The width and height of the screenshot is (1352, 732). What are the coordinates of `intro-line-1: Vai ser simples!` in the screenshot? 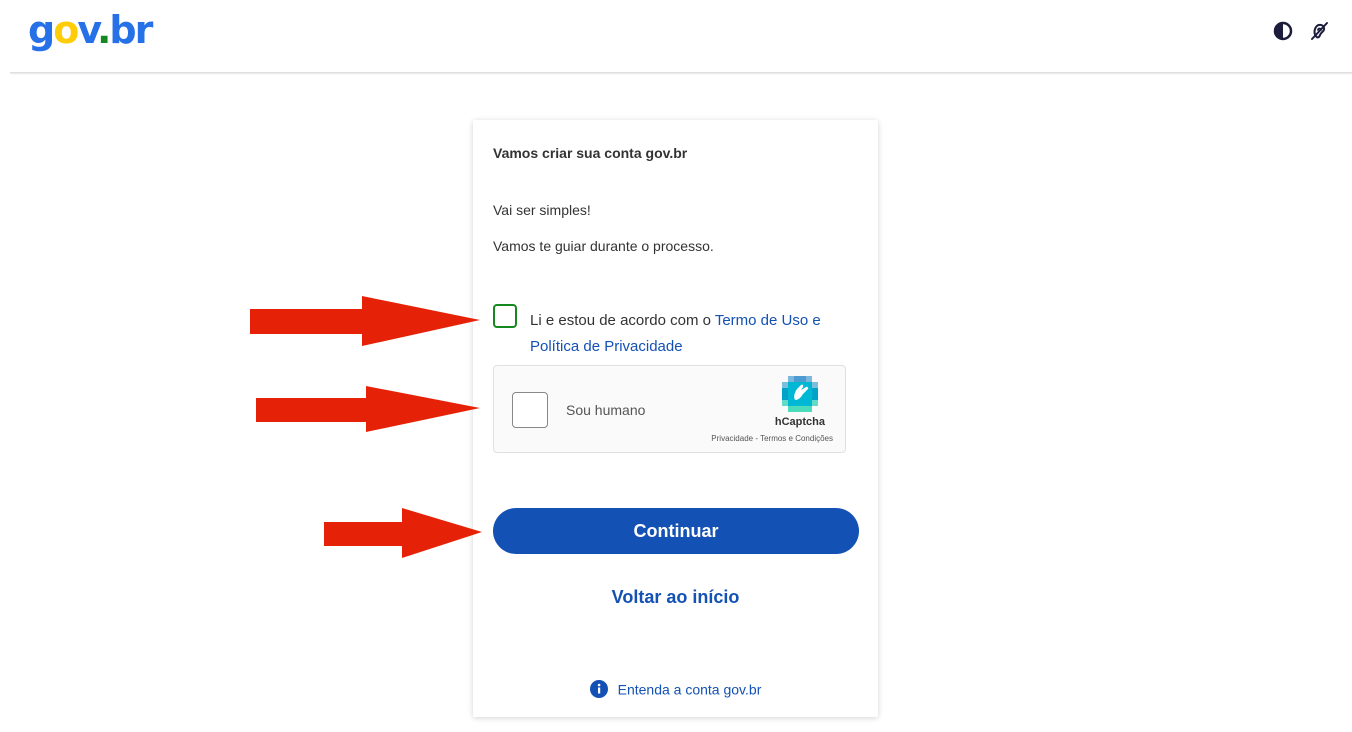 It's located at (542, 210).